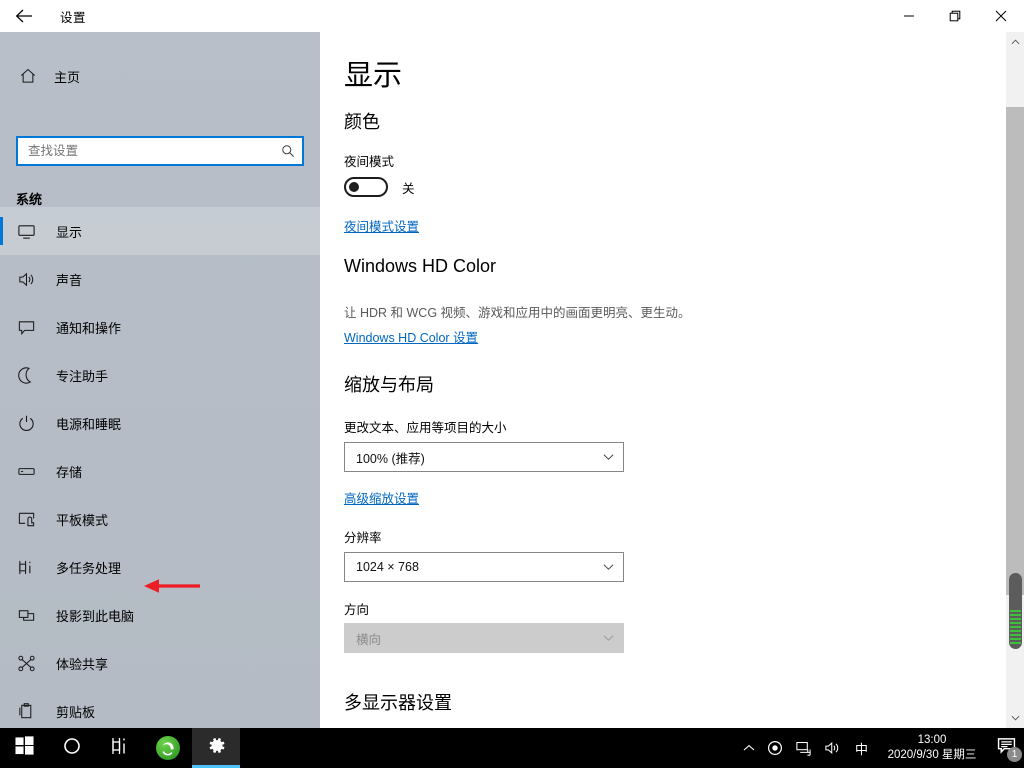  I want to click on sidebar-item-label: 电源和睡眠, so click(89, 424).